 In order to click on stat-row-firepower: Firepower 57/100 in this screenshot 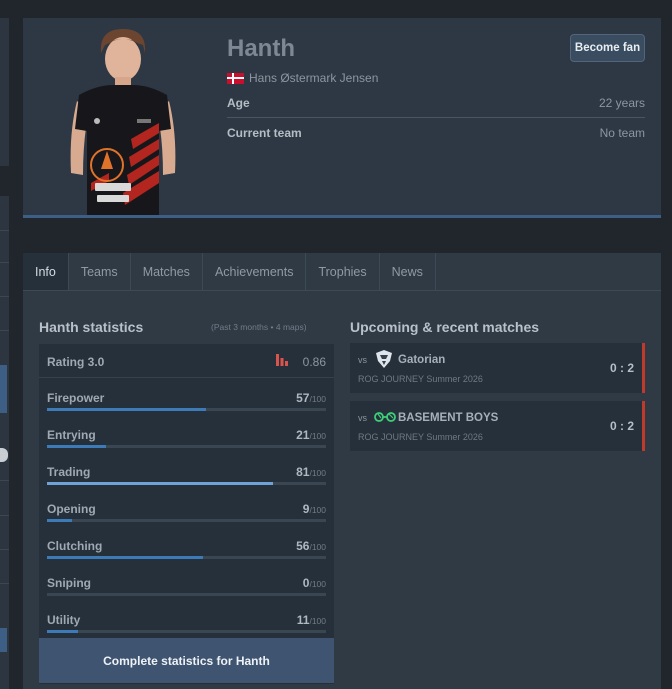, I will do `click(186, 396)`.